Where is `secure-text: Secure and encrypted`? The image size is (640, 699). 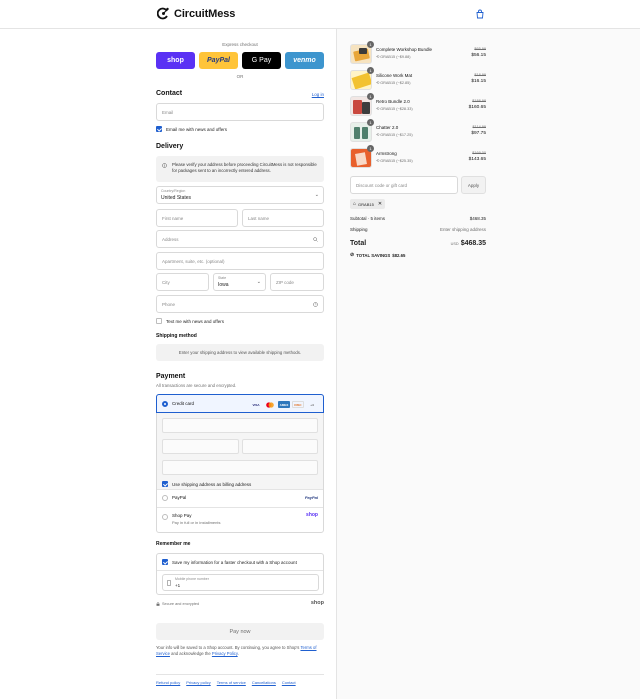 secure-text: Secure and encrypted is located at coordinates (181, 604).